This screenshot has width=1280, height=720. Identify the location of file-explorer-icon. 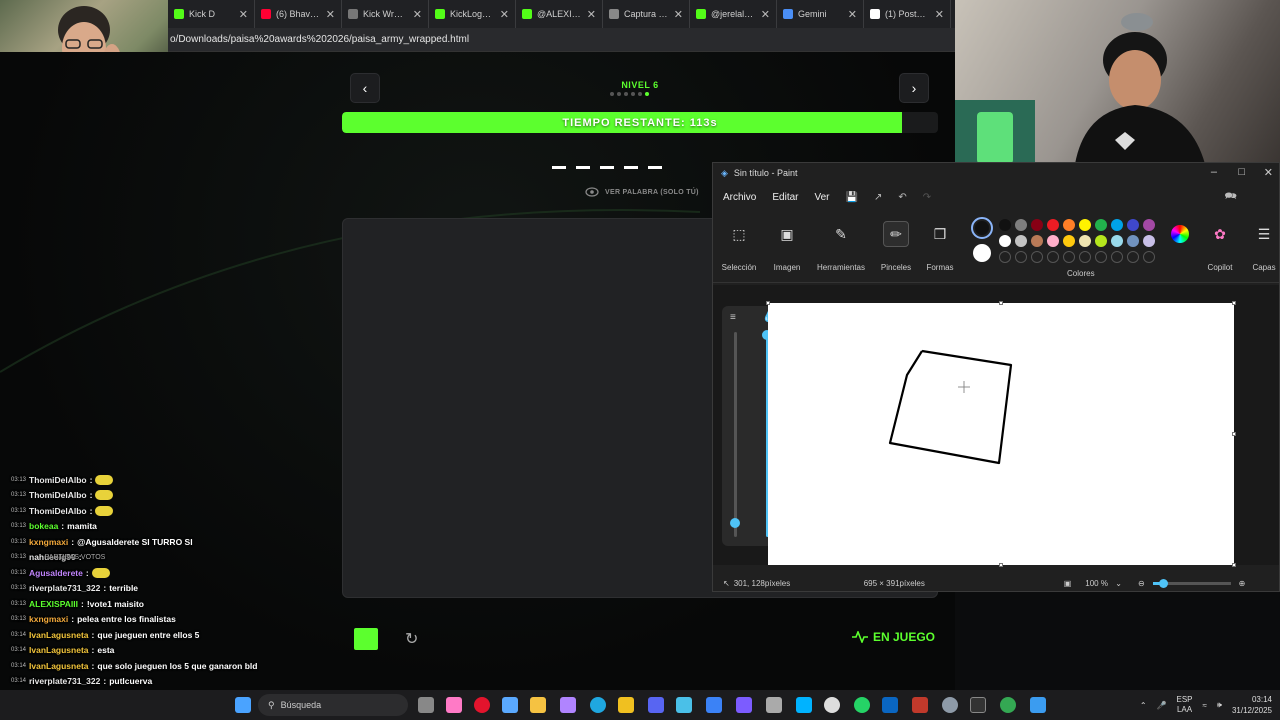
(538, 705).